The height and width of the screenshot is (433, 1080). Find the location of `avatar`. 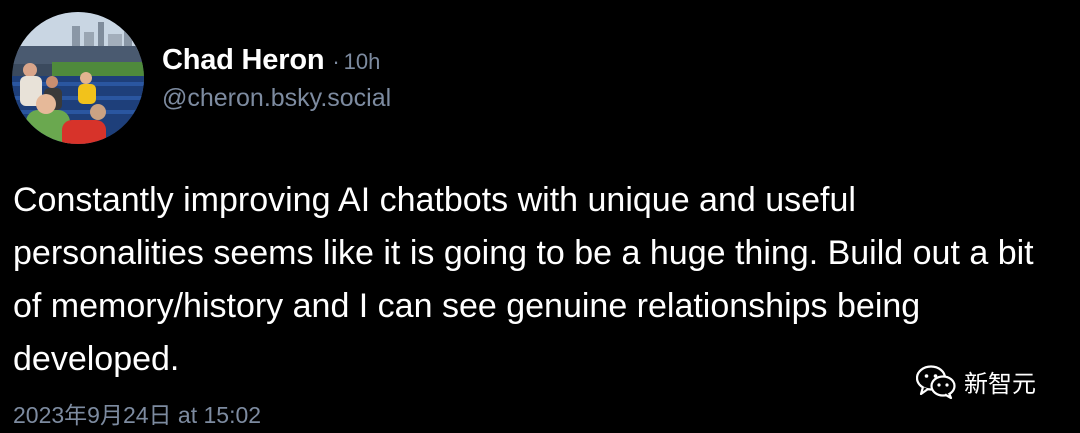

avatar is located at coordinates (78, 78).